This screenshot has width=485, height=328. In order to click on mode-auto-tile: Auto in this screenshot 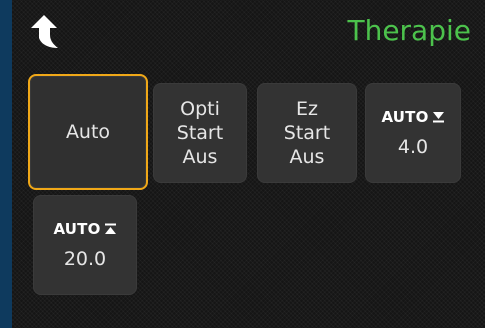, I will do `click(88, 132)`.